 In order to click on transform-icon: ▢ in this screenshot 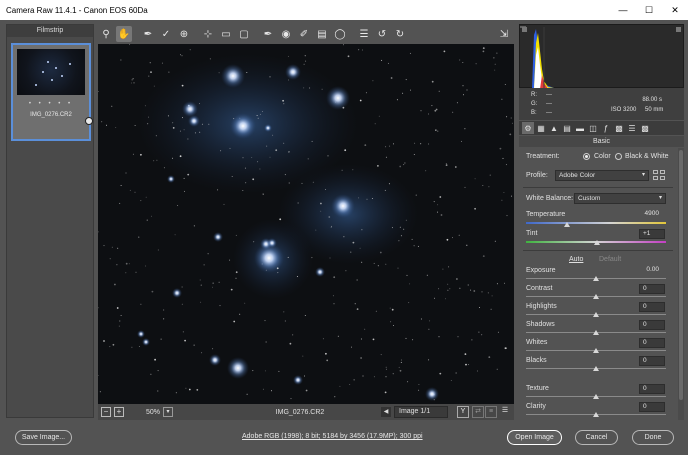, I will do `click(244, 34)`.